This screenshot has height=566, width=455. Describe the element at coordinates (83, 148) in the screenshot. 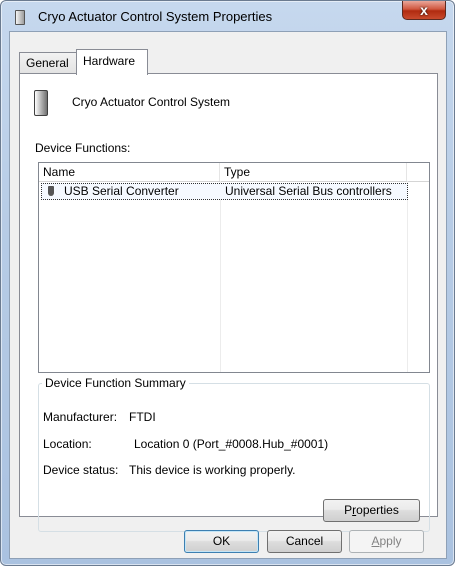

I see `device-functions-label: Device Functions:` at that location.